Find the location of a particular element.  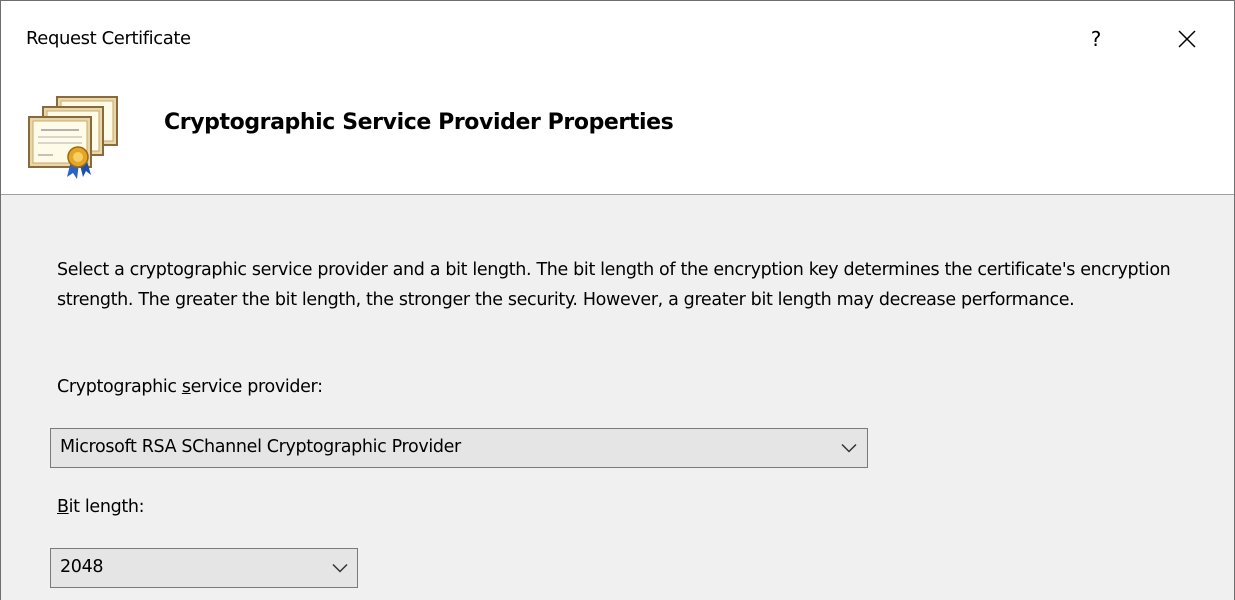

bit-length-label: Bit length: is located at coordinates (100, 507).